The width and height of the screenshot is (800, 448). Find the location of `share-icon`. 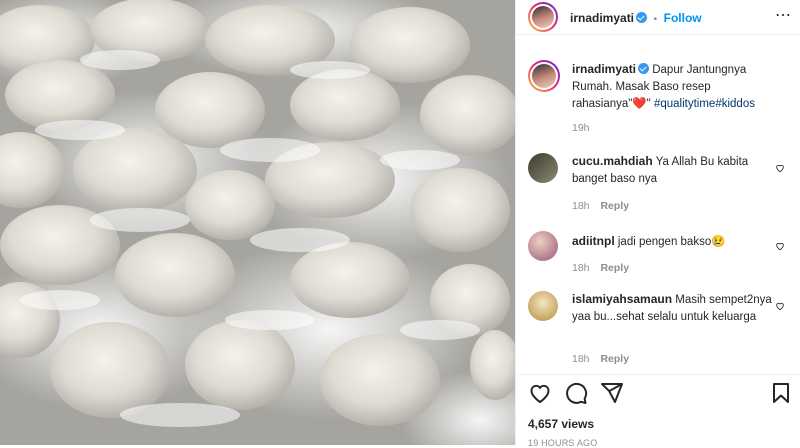

share-icon is located at coordinates (612, 393).